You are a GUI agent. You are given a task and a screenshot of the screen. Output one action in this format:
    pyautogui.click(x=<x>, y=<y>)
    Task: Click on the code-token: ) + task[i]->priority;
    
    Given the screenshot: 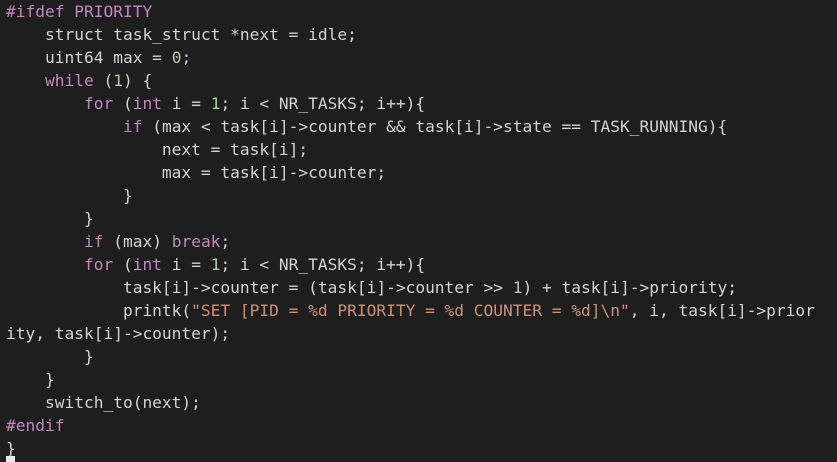 What is the action you would take?
    pyautogui.click(x=629, y=287)
    